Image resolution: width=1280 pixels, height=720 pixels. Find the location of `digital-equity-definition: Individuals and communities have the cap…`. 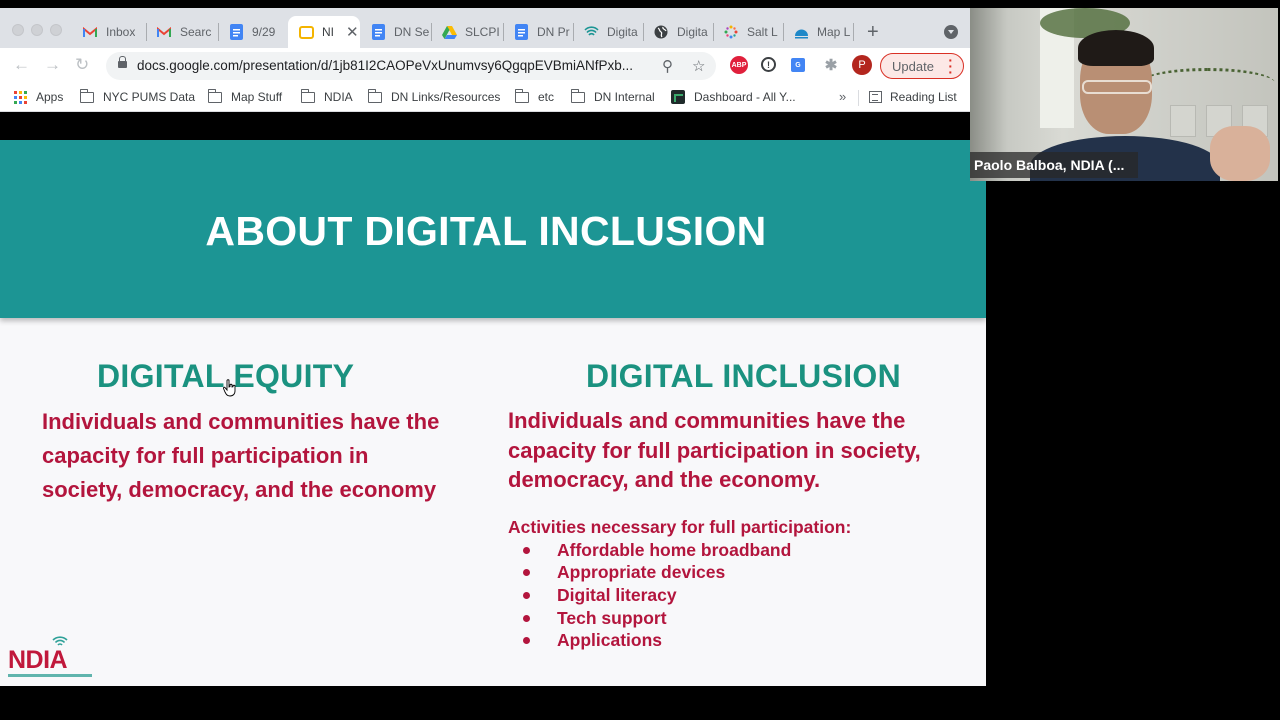

digital-equity-definition: Individuals and communities have the cap… is located at coordinates (241, 455).